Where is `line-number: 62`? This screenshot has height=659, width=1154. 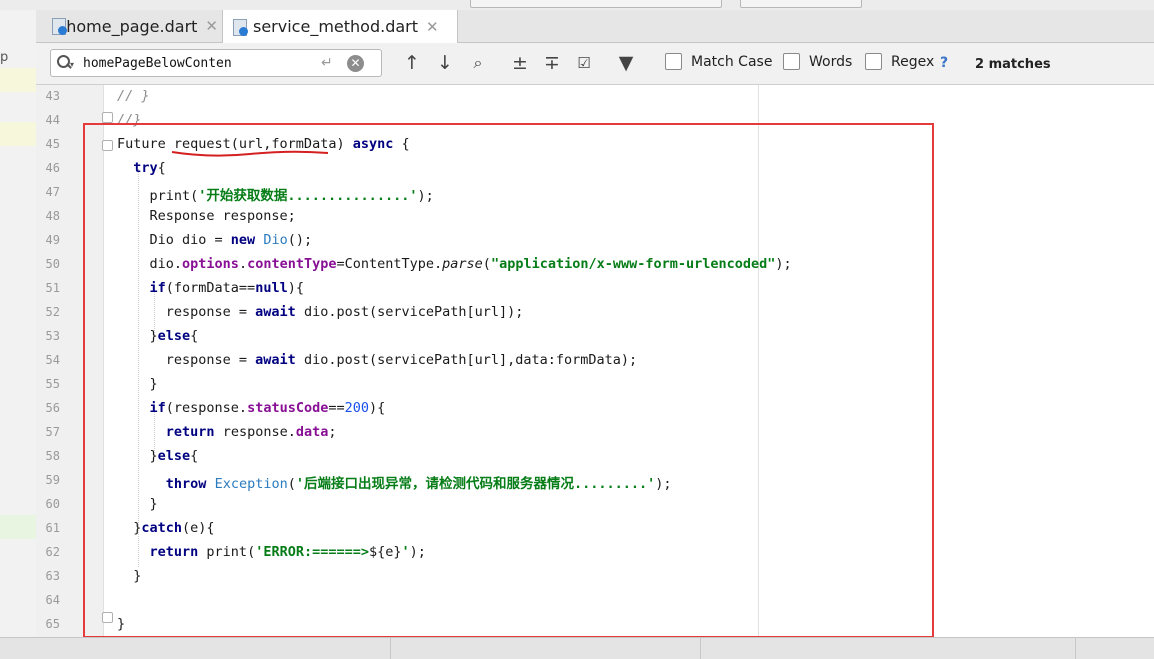 line-number: 62 is located at coordinates (52, 552).